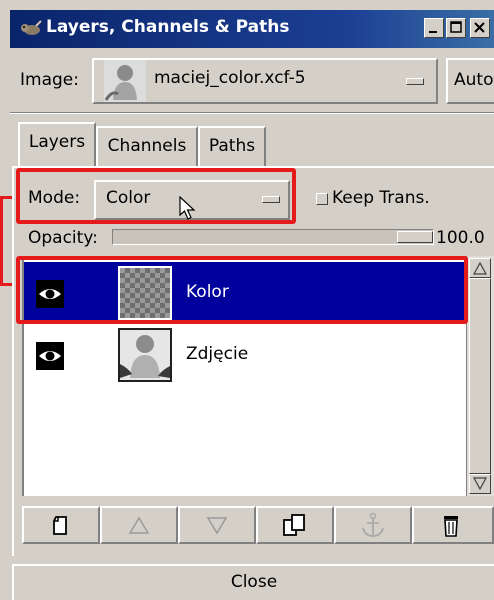  I want to click on raise-layer-icon, so click(139, 525).